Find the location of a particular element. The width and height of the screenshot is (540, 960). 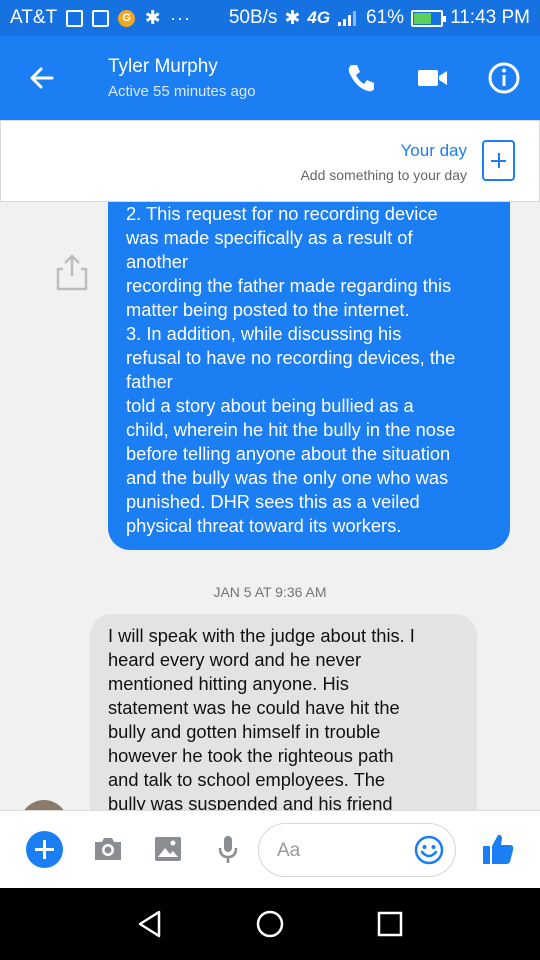

add-to-day-icon is located at coordinates (498, 160).